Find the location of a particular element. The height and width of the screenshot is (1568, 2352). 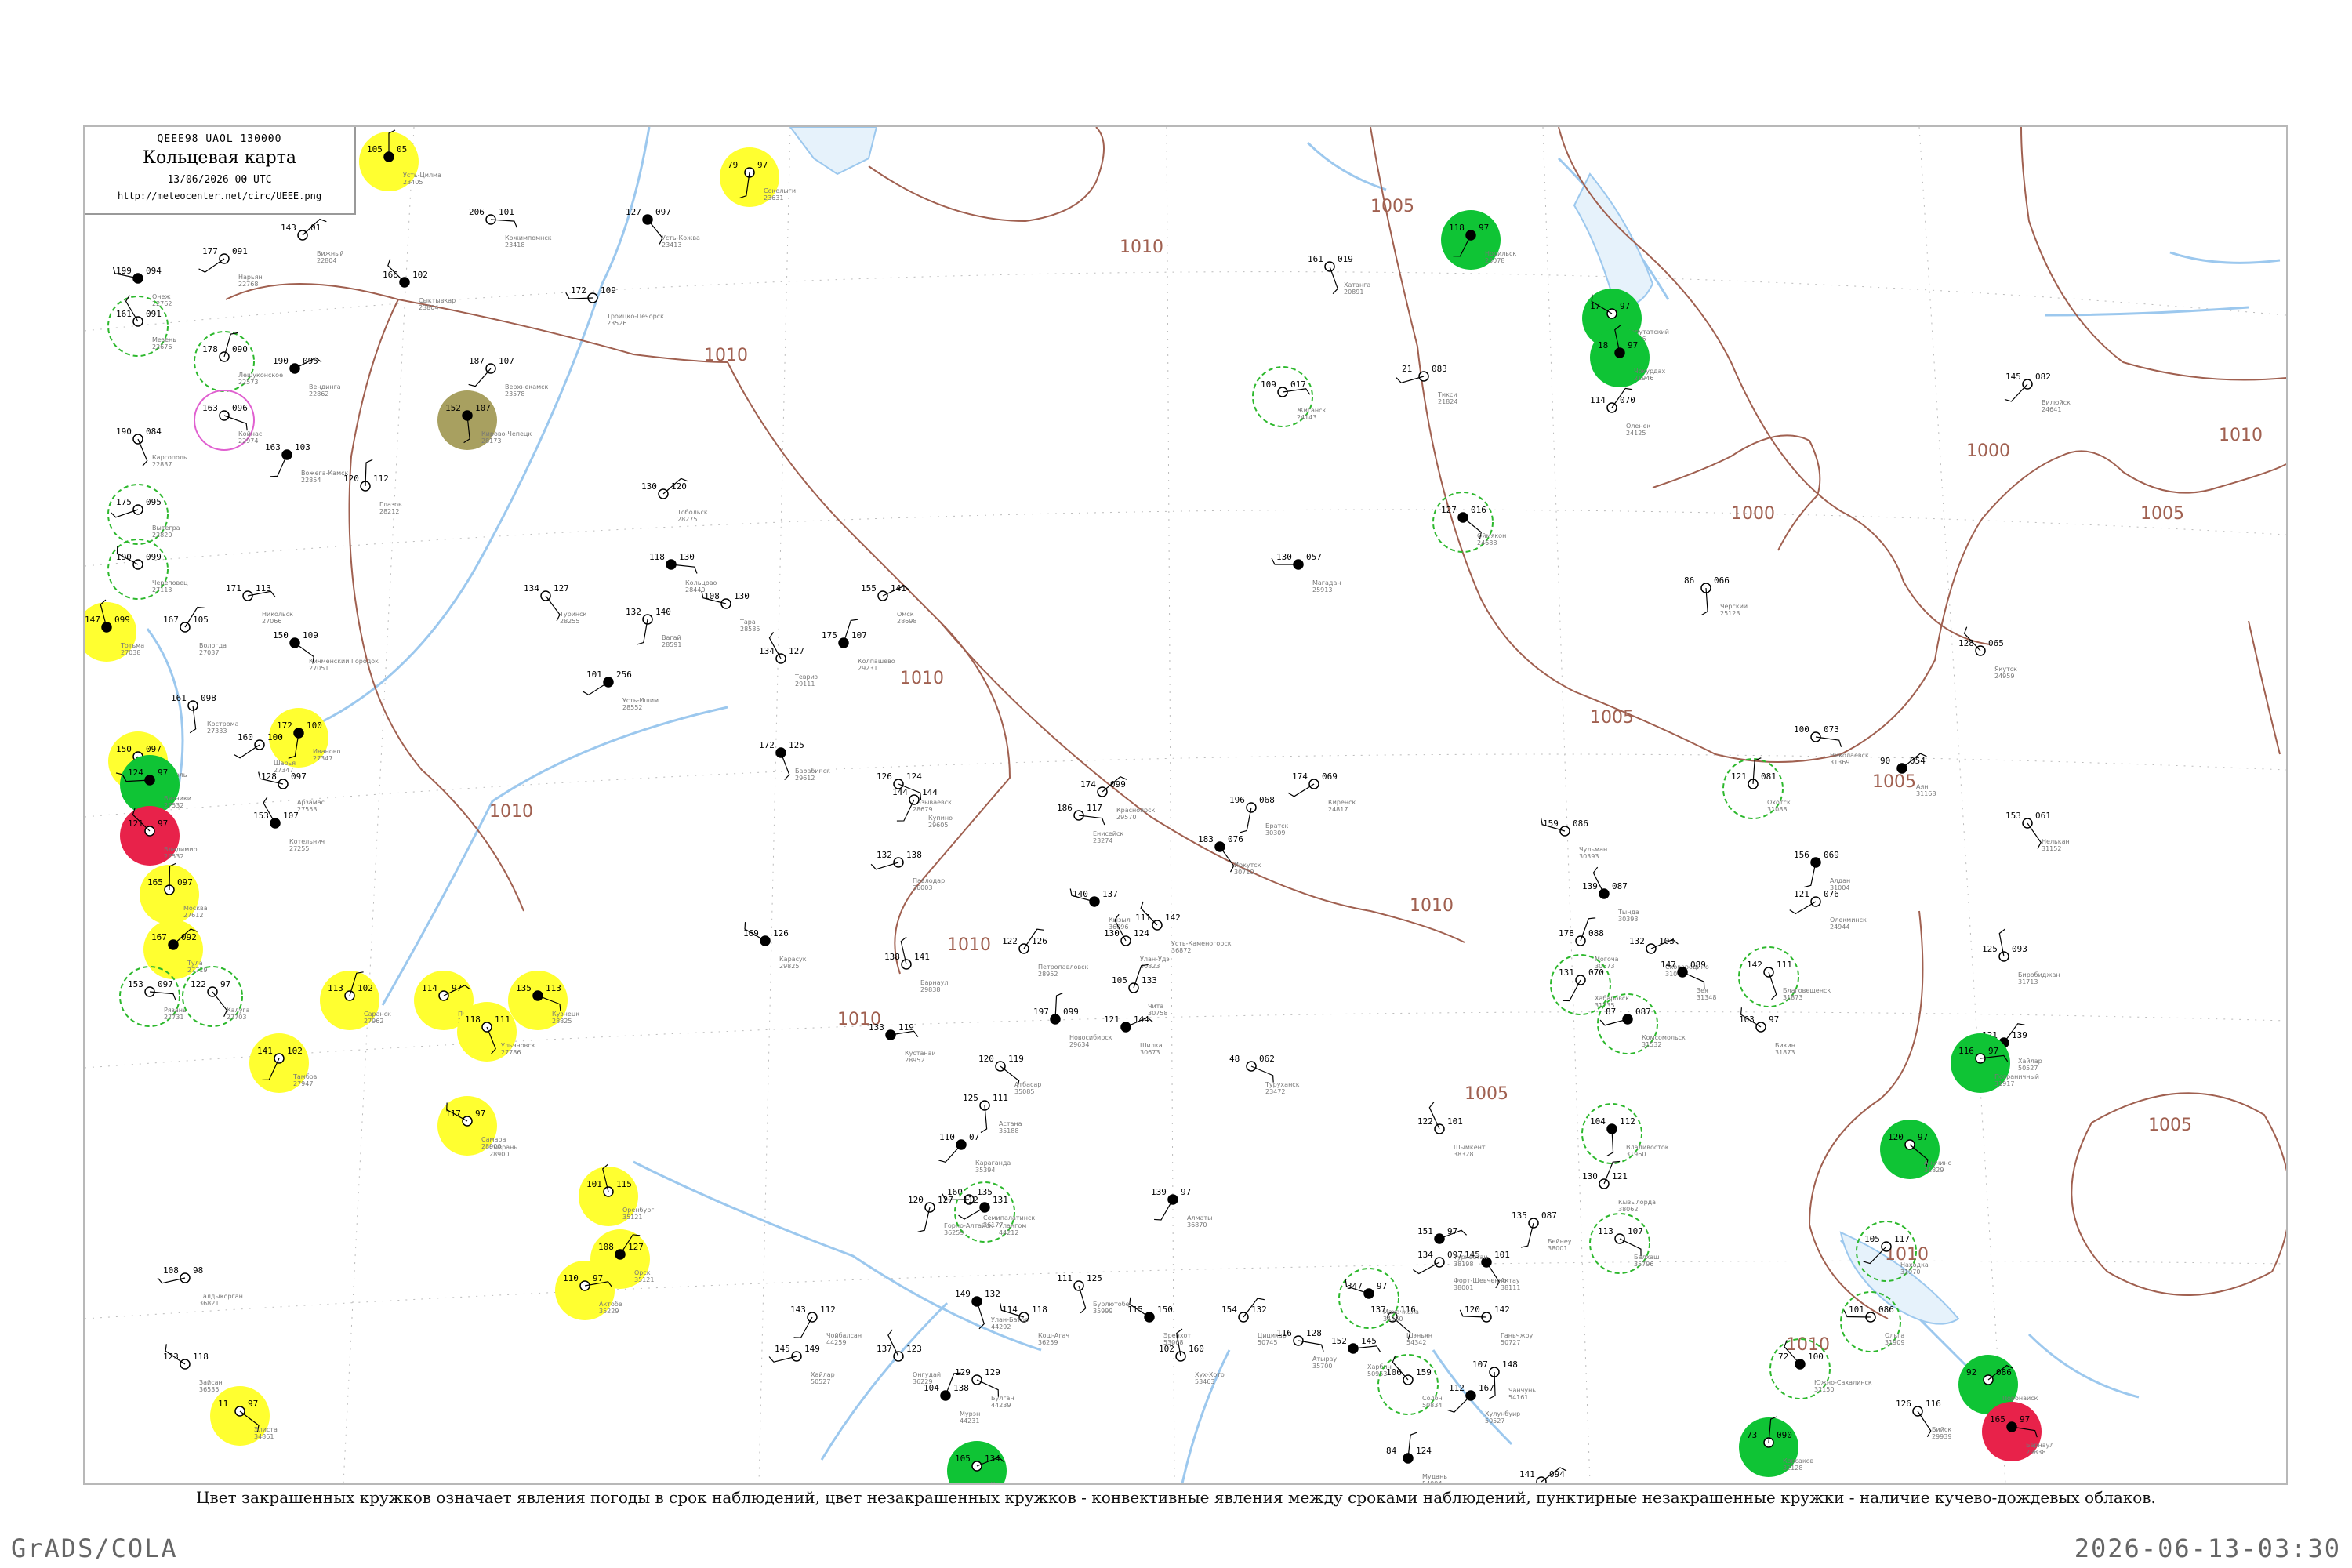

station-index: 28679 is located at coordinates (922, 810).